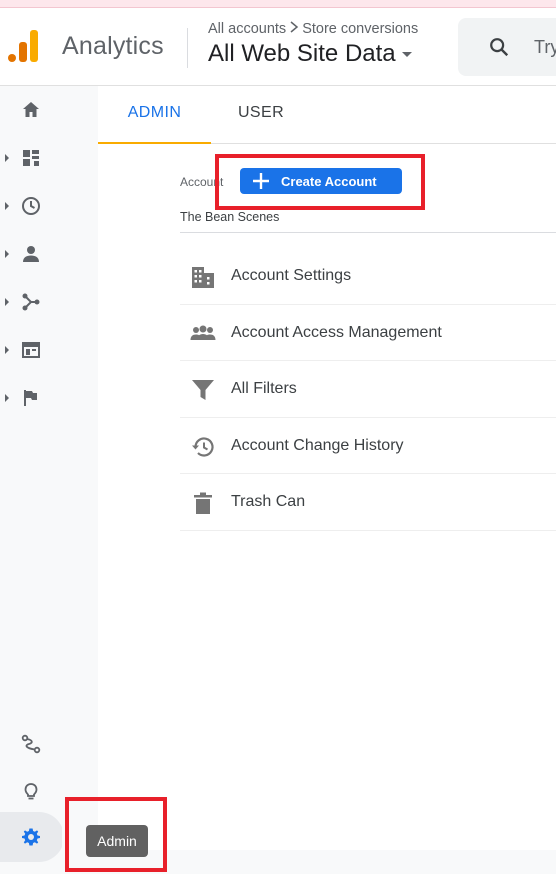 The height and width of the screenshot is (874, 556). I want to click on breadcrumb: All accounts Store conversions, so click(313, 29).